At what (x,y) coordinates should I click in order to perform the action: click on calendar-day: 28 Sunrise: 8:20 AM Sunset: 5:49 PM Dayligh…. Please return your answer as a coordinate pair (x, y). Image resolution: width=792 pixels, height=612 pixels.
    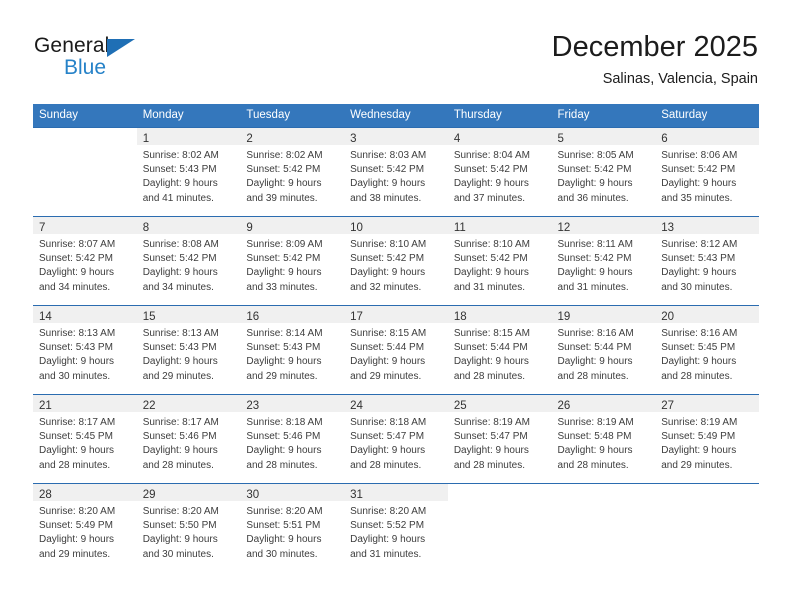
    Looking at the image, I should click on (85, 528).